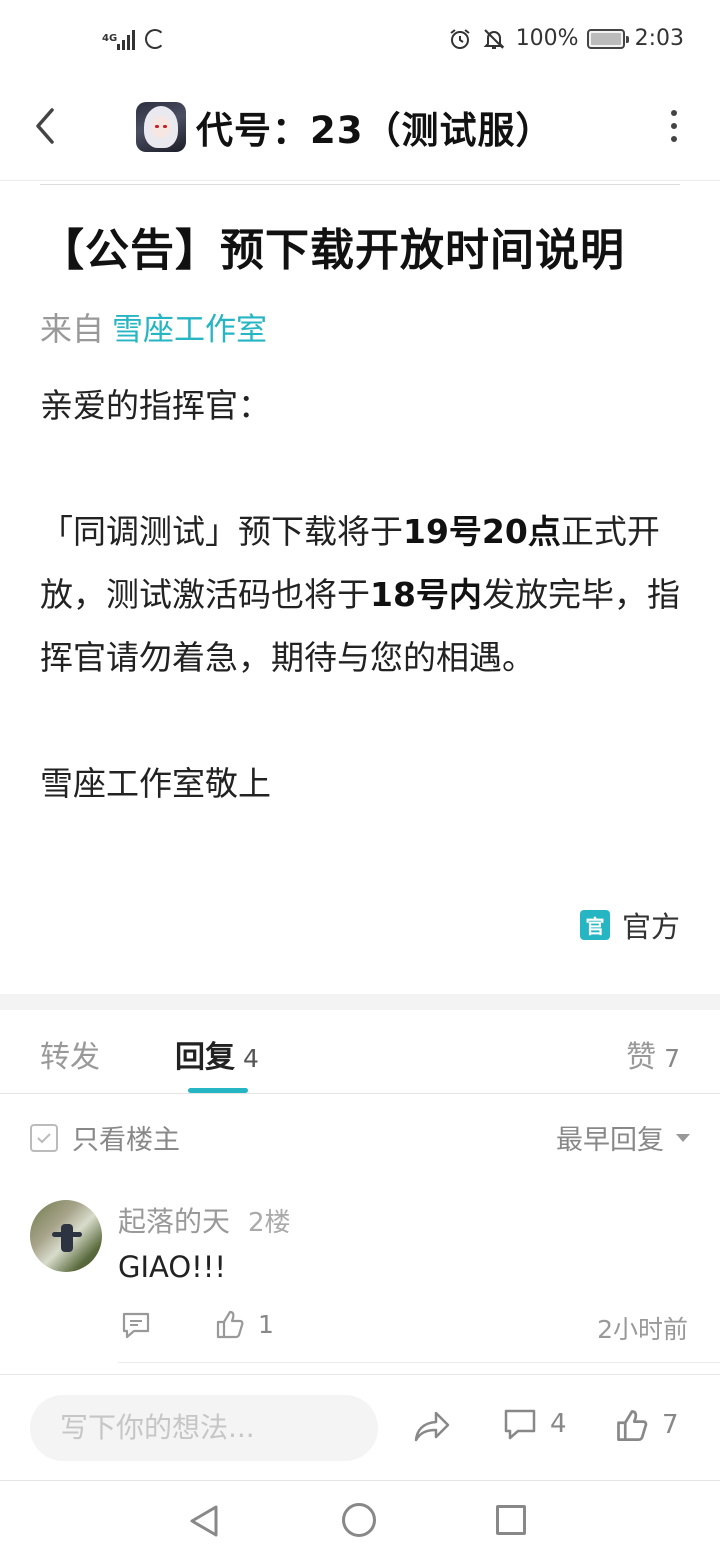 This screenshot has width=720, height=1560. Describe the element at coordinates (44, 1137) in the screenshot. I see `checkbox-icon` at that location.